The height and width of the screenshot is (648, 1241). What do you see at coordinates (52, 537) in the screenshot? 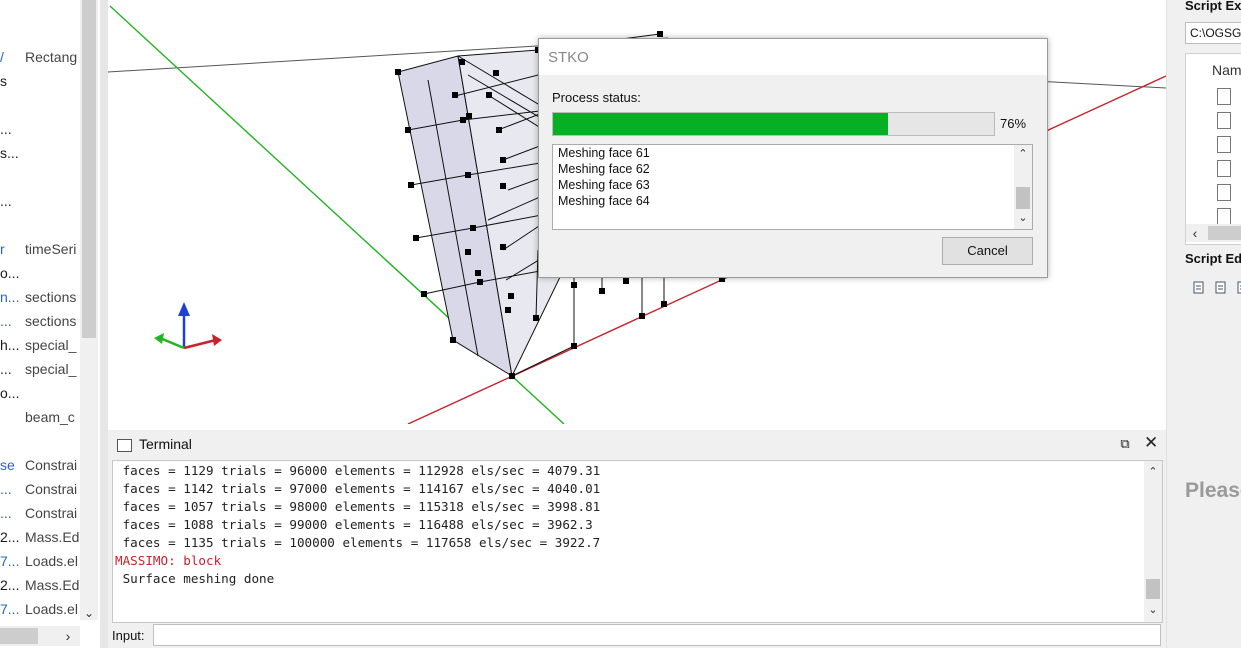
I see `tree-item-label: Mass.Ed` at bounding box center [52, 537].